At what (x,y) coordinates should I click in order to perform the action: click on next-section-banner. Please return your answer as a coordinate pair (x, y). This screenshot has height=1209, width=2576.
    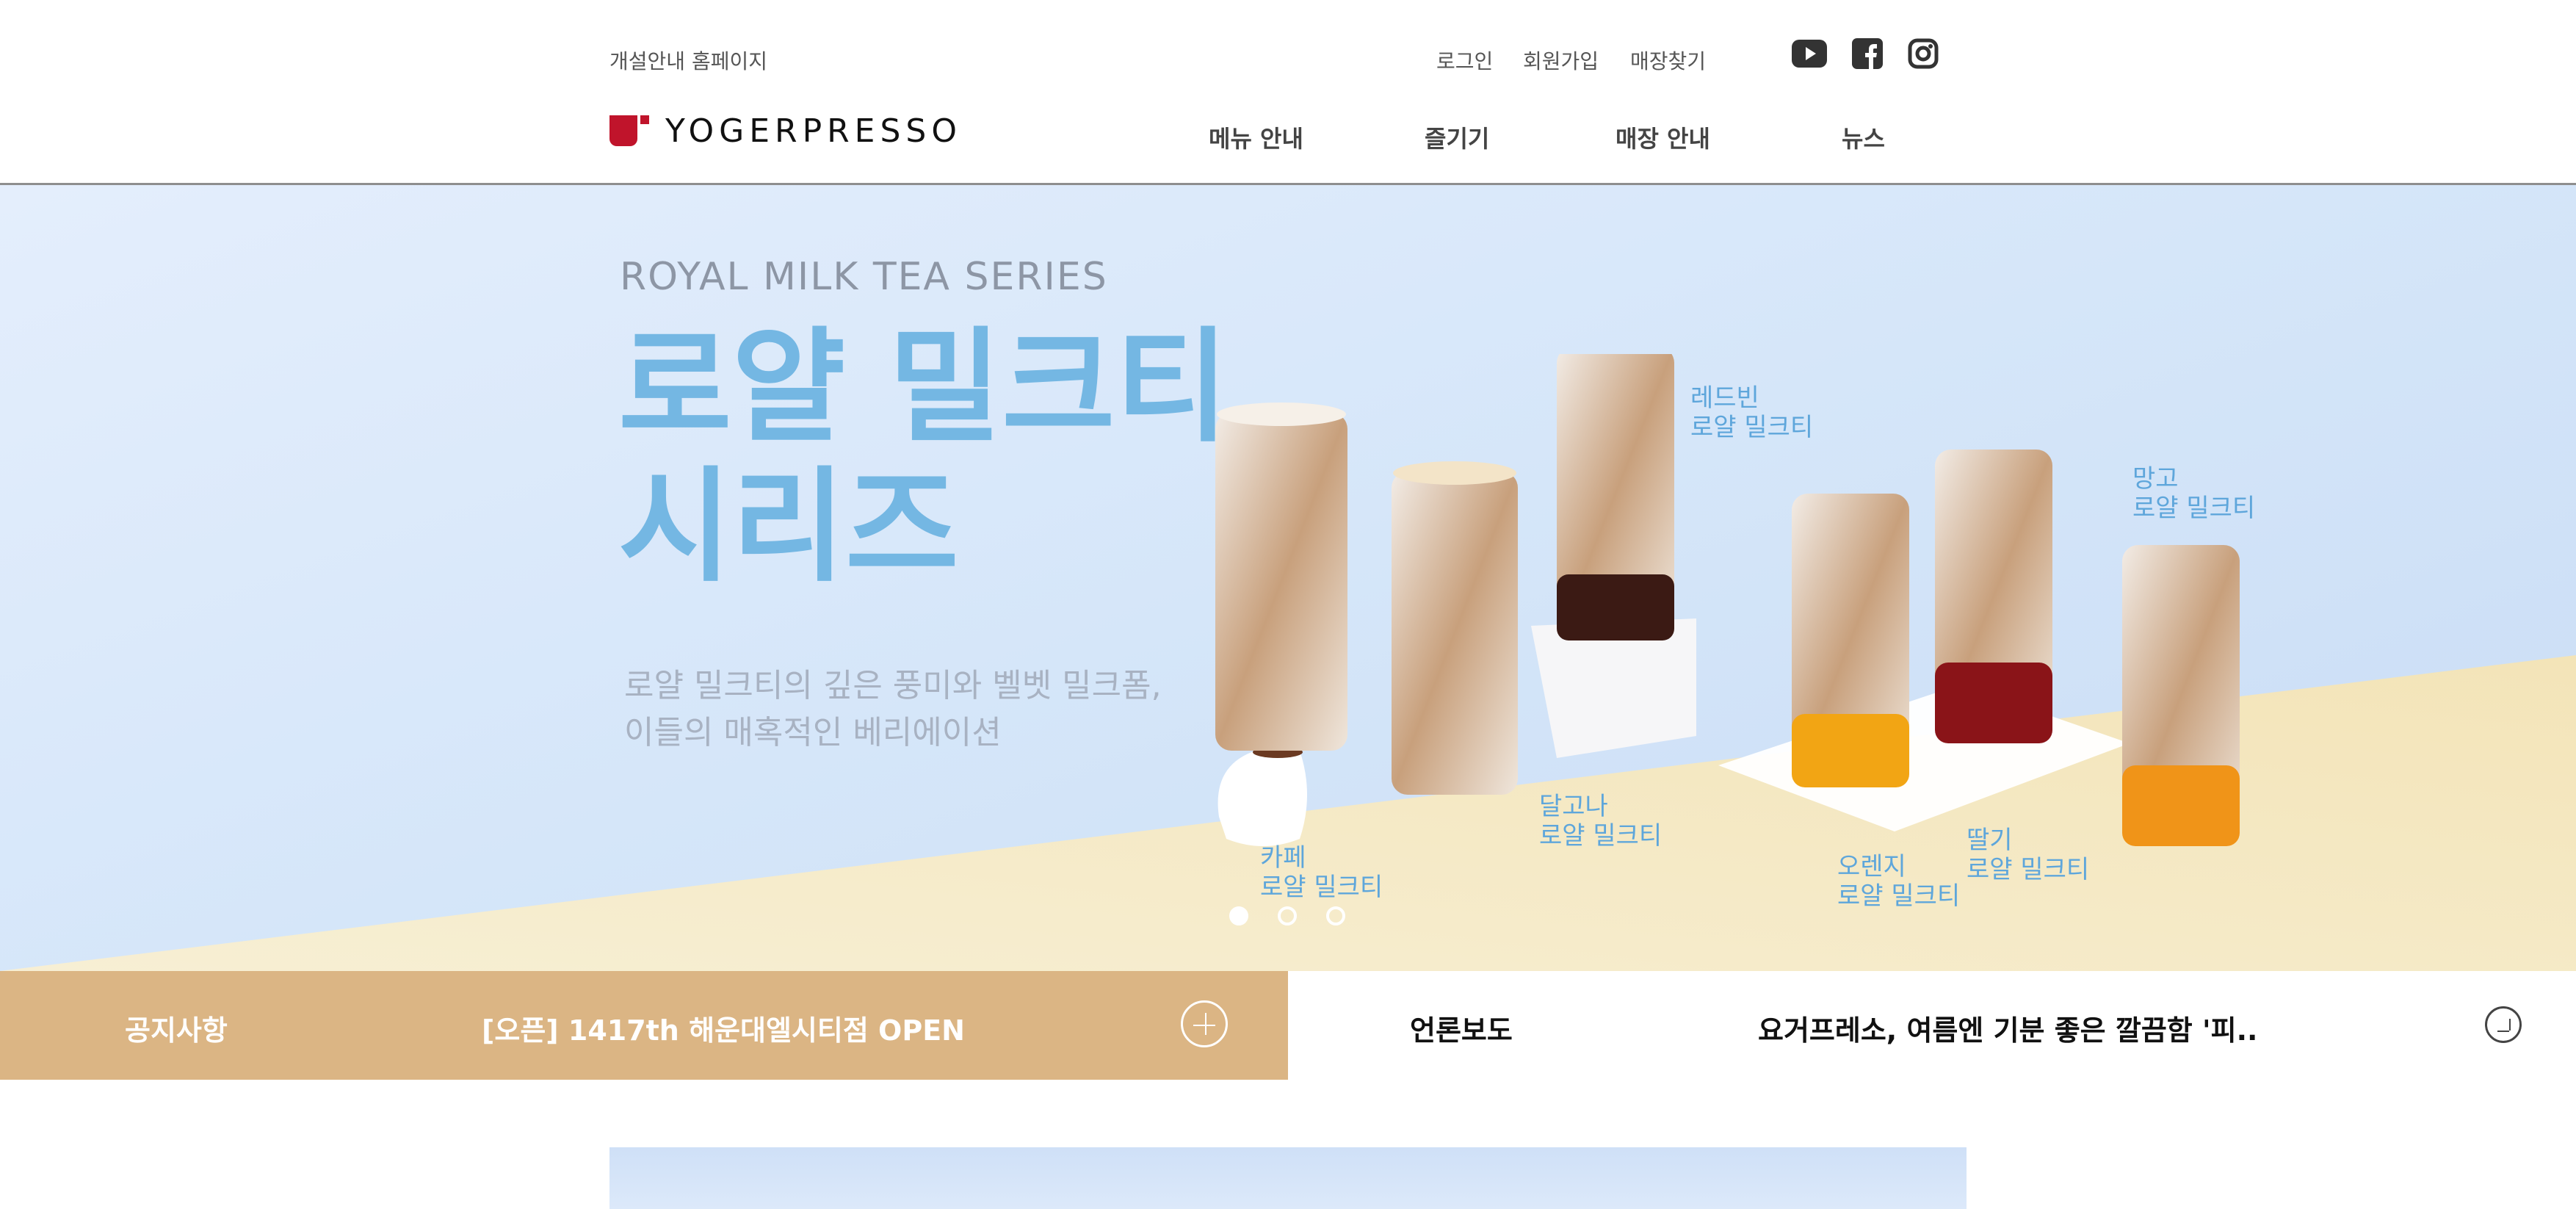
    Looking at the image, I should click on (1288, 1178).